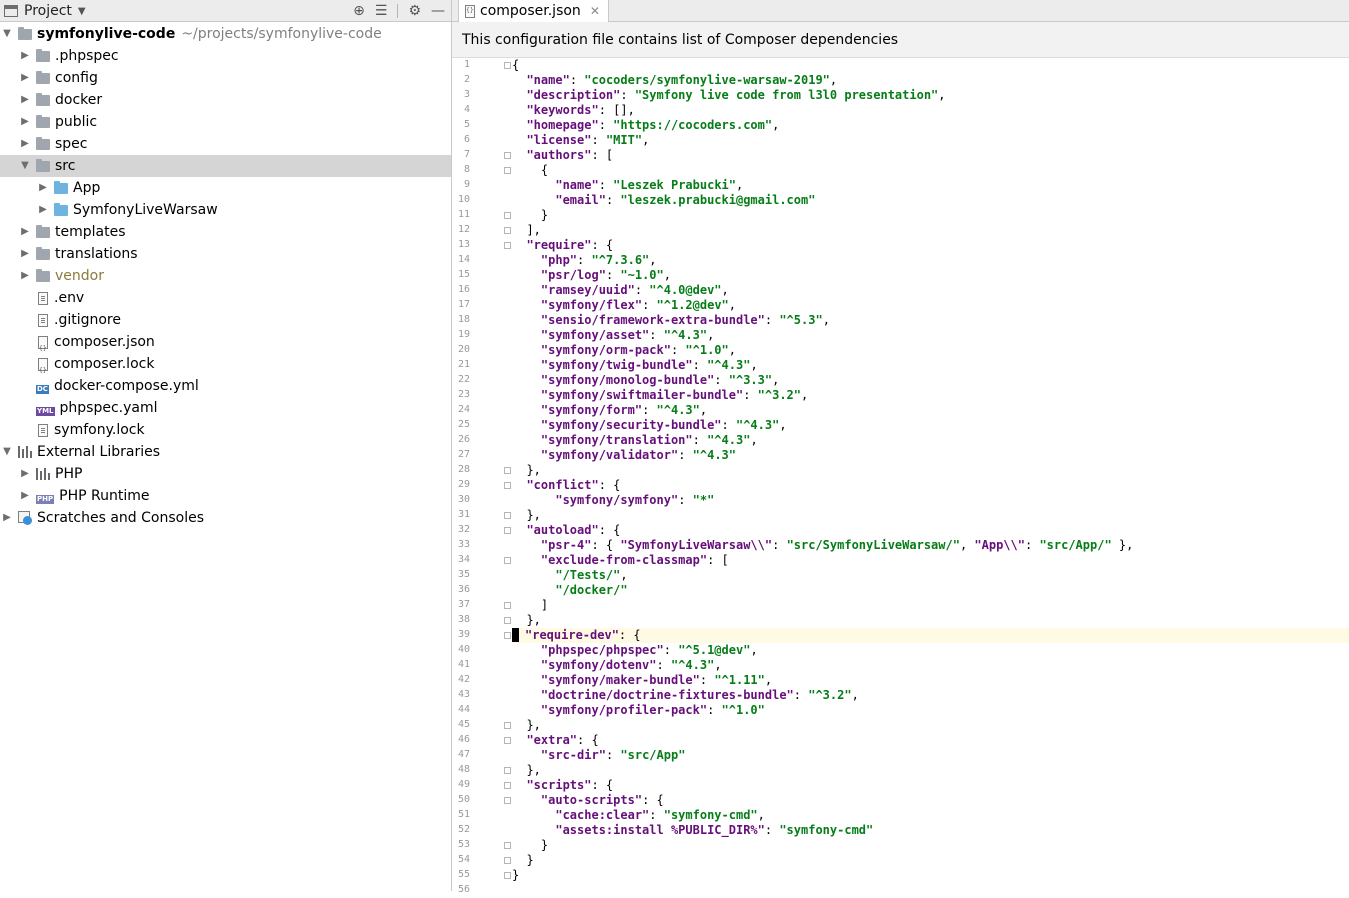 Image resolution: width=1349 pixels, height=898 pixels. What do you see at coordinates (930, 185) in the screenshot?
I see `code-line: "name": "Leszek Prabucki",` at bounding box center [930, 185].